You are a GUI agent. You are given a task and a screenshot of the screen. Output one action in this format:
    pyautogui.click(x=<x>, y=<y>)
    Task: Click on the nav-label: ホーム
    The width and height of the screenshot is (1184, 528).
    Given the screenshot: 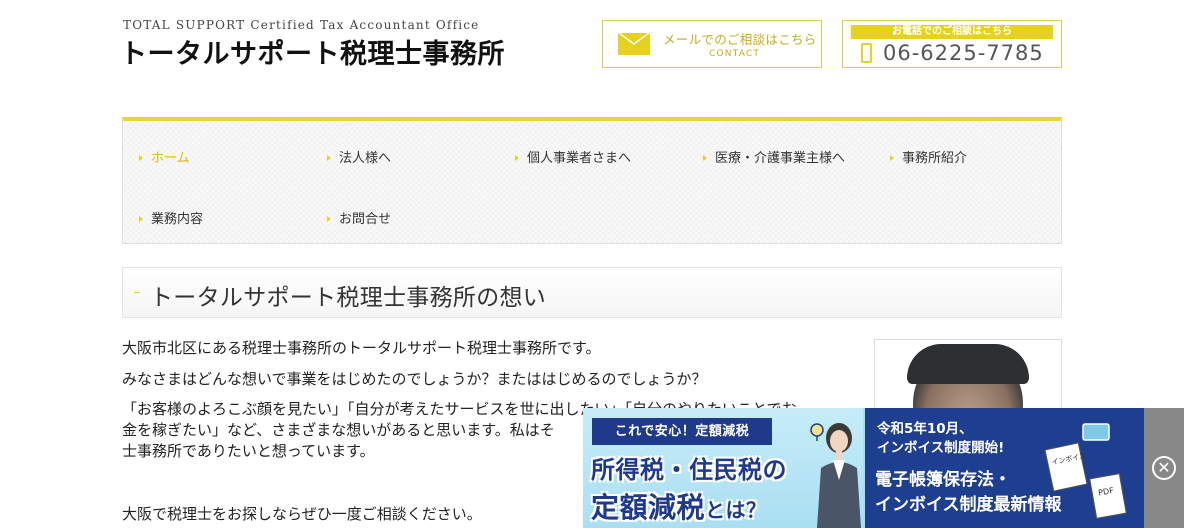 What is the action you would take?
    pyautogui.click(x=170, y=158)
    